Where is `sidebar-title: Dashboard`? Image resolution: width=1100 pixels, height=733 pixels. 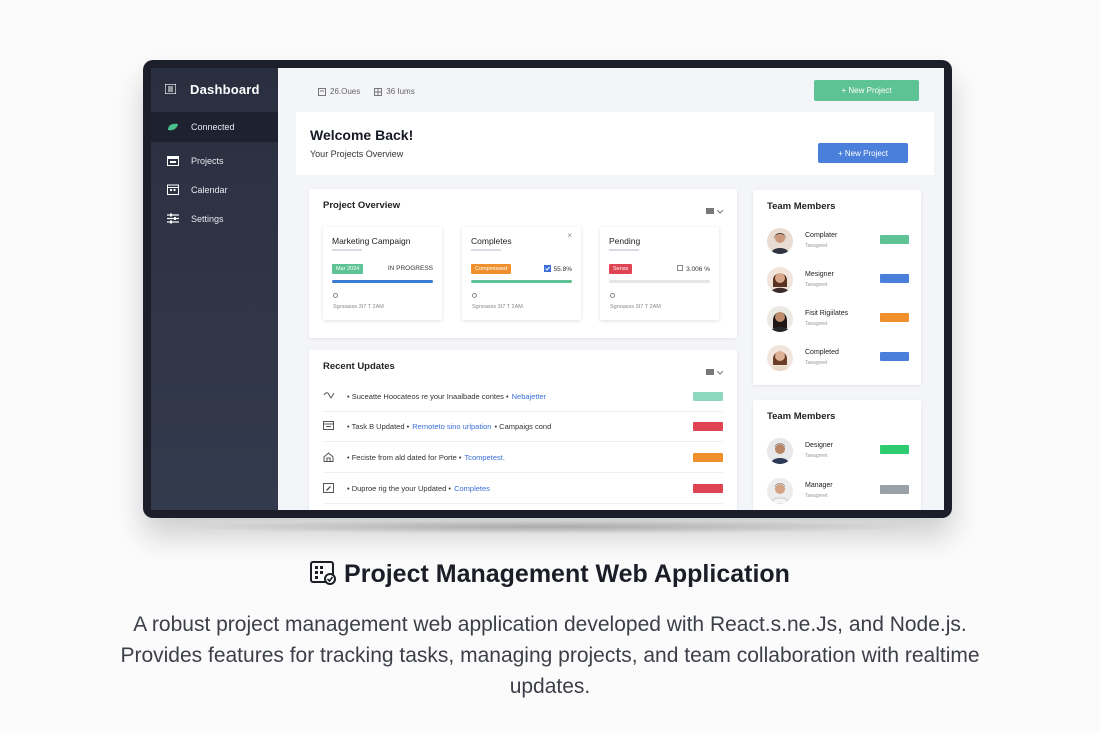 sidebar-title: Dashboard is located at coordinates (225, 89).